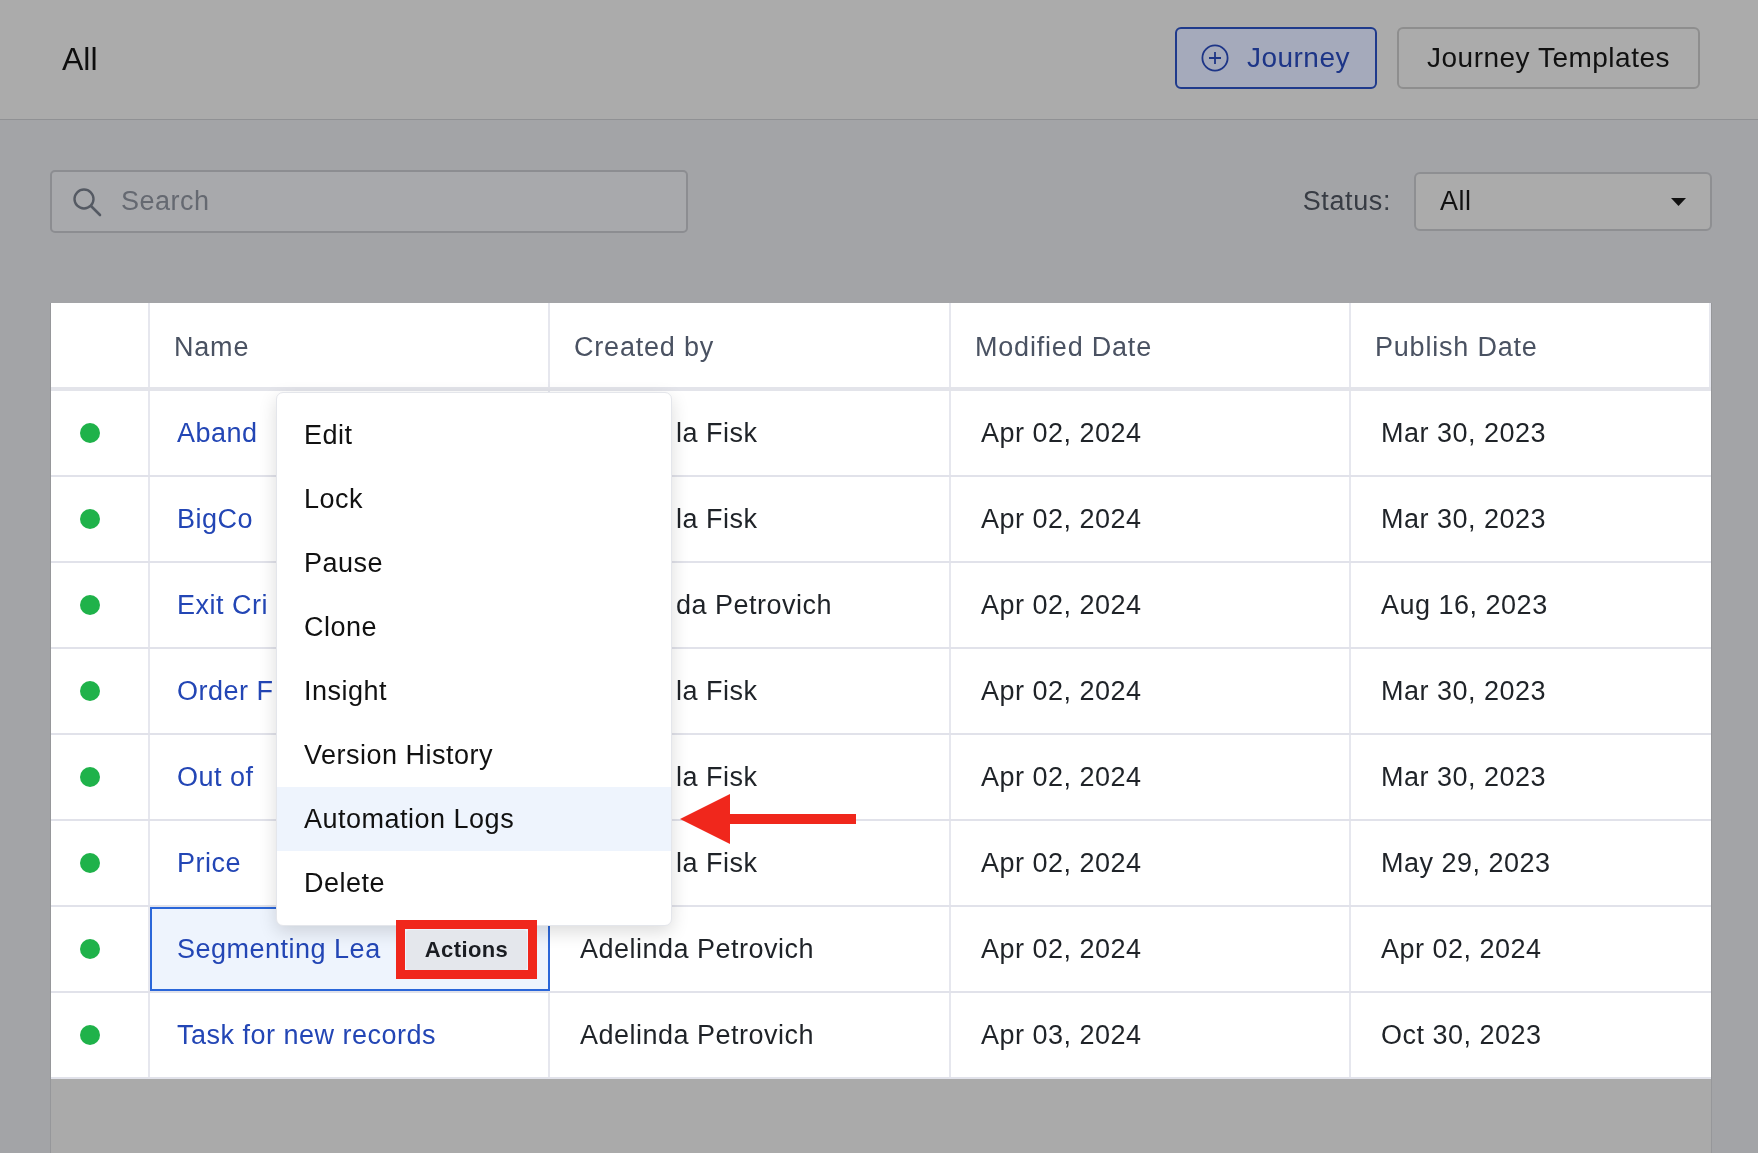 The image size is (1758, 1153). I want to click on journey-name-link: Aband, so click(217, 433).